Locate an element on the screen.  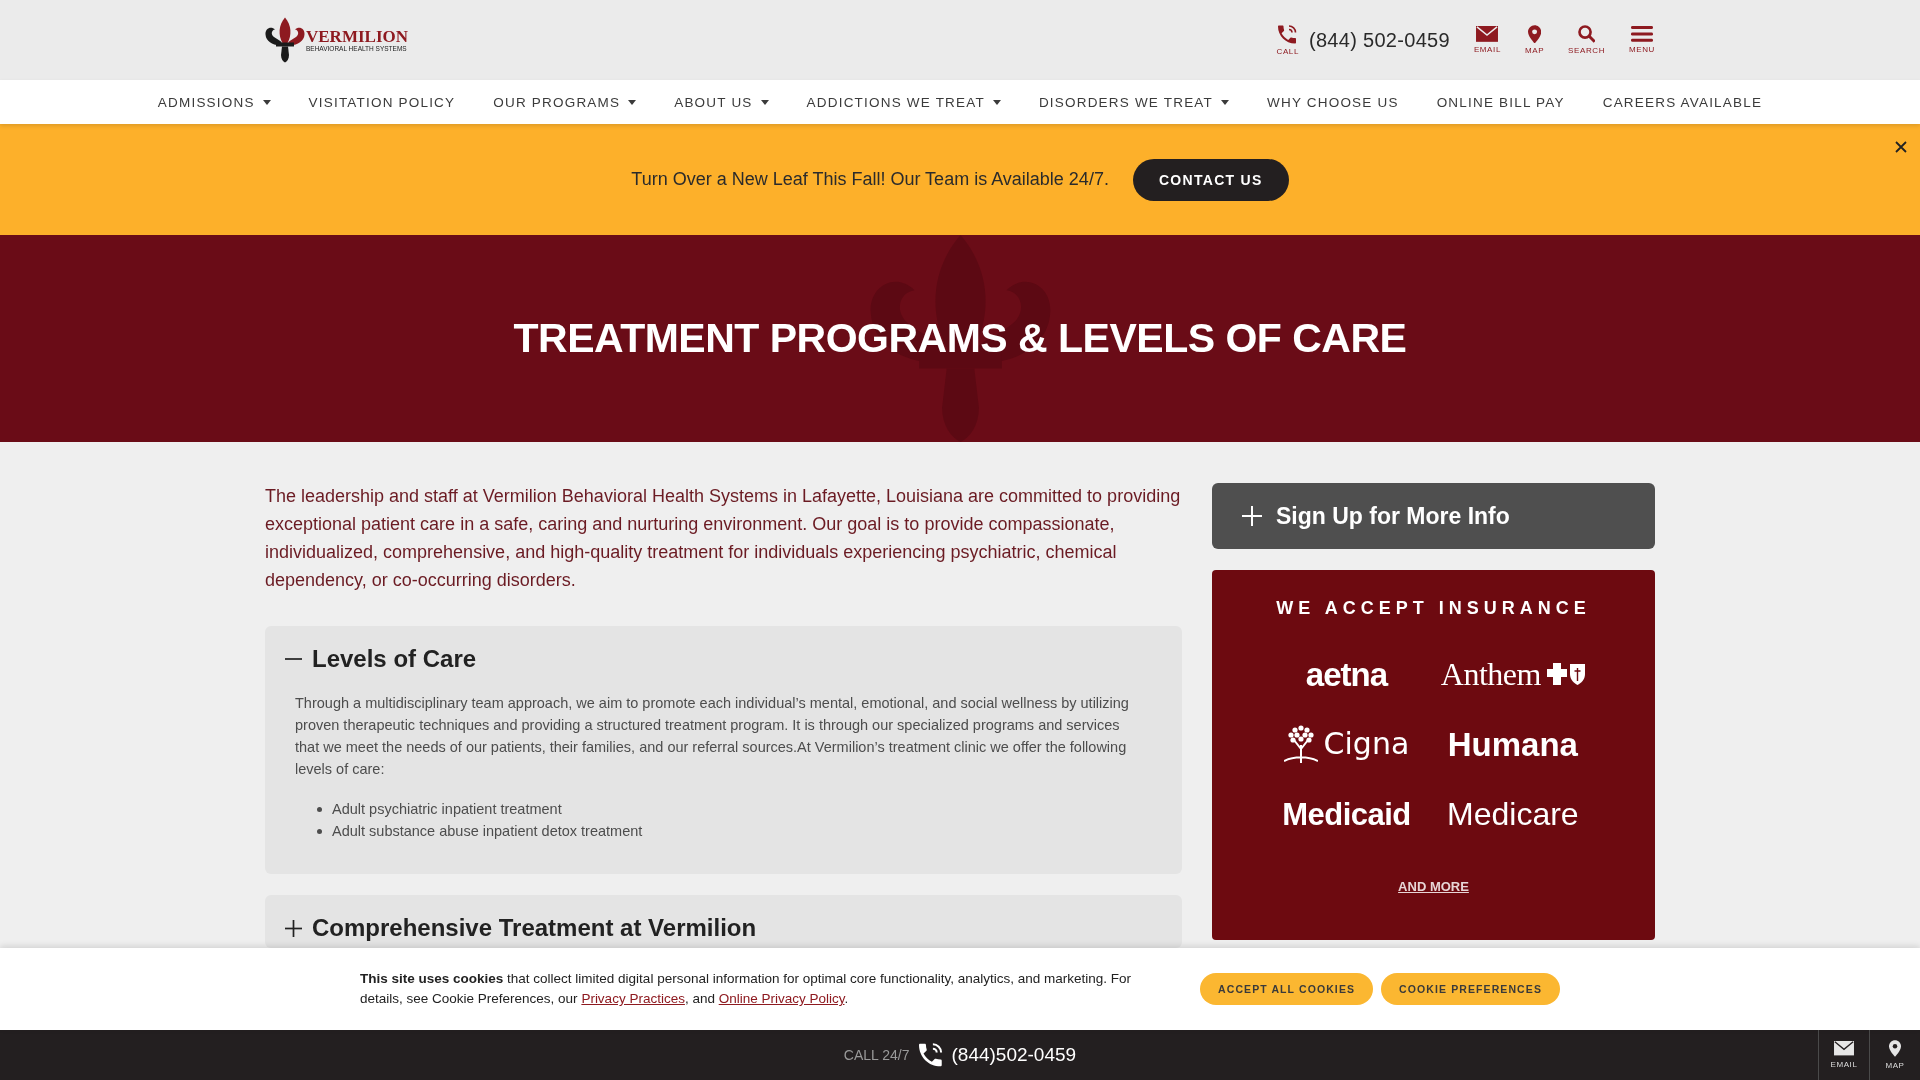
signup-toggle: Sign Up for More Info is located at coordinates (1433, 516).